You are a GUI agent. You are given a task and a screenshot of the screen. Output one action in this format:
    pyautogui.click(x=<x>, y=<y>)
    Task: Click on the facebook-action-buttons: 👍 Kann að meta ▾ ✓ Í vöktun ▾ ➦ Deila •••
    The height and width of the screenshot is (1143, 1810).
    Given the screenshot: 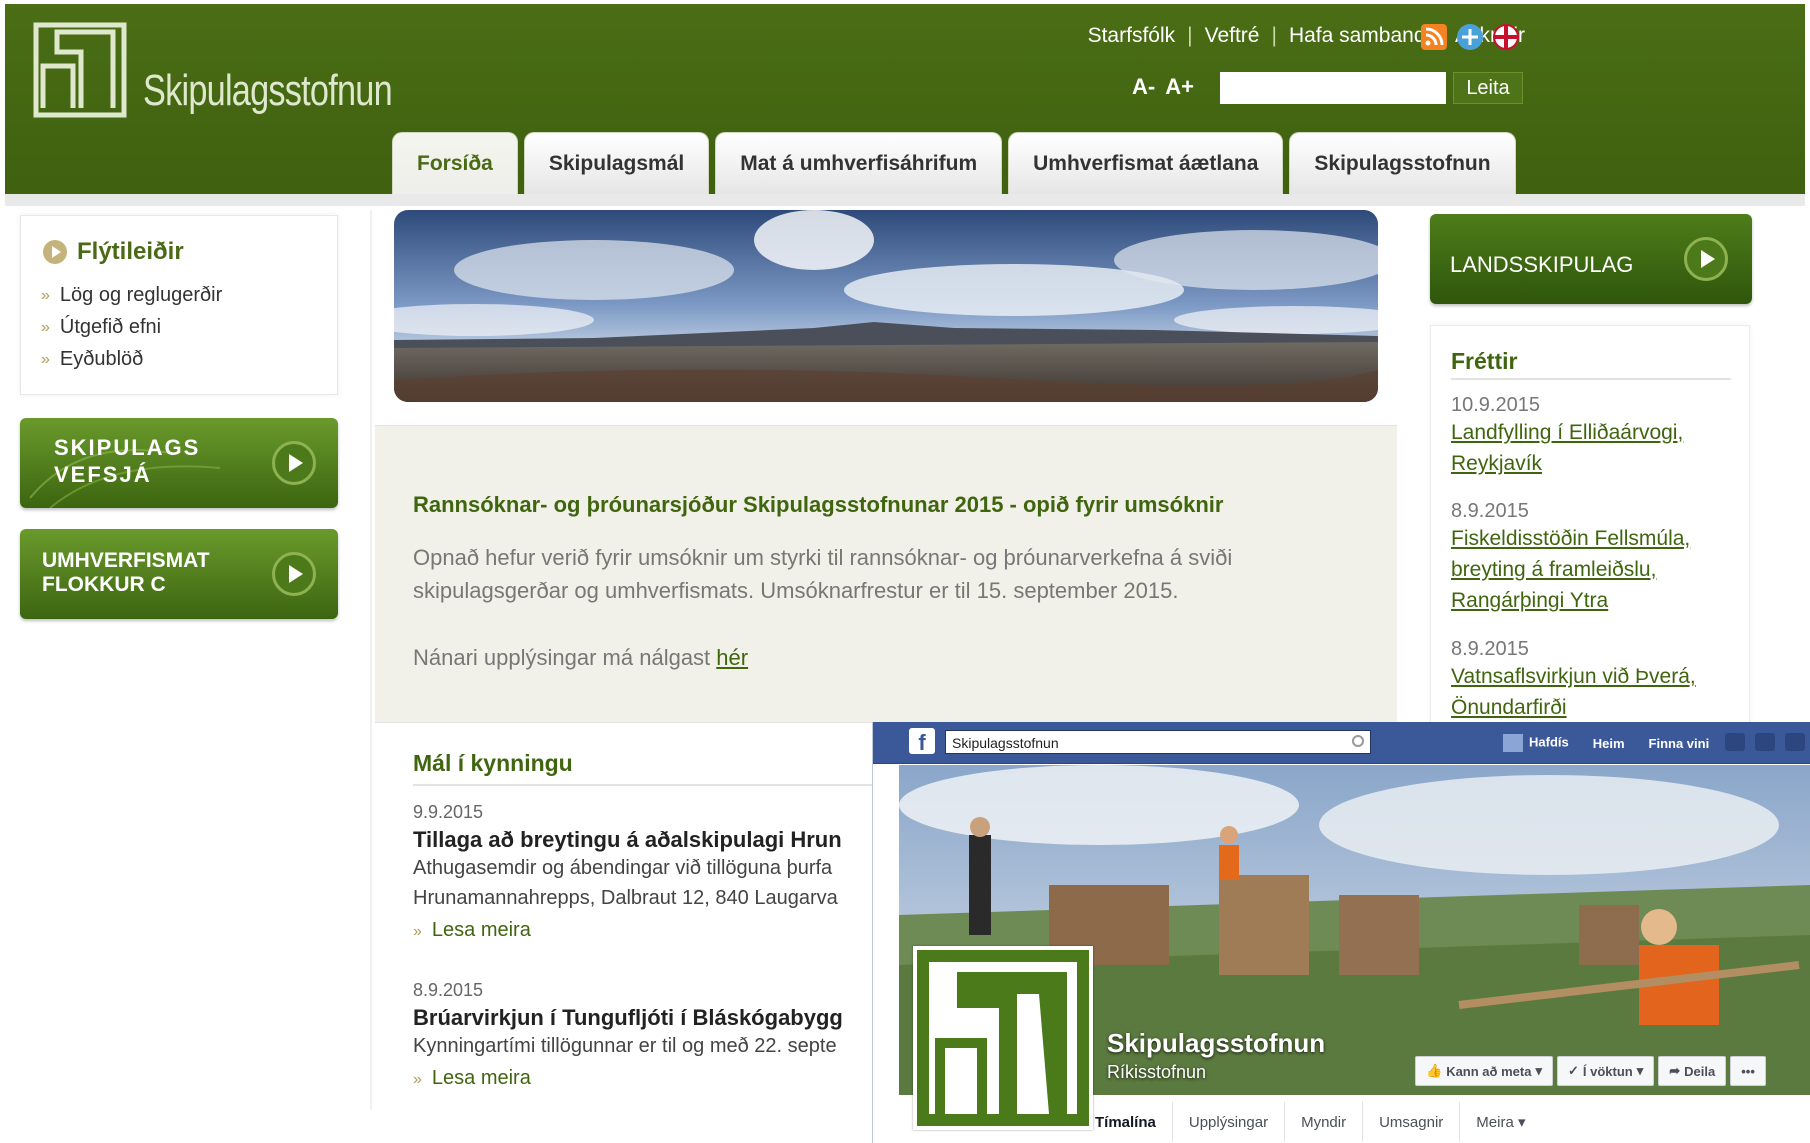 What is the action you would take?
    pyautogui.click(x=1590, y=1071)
    